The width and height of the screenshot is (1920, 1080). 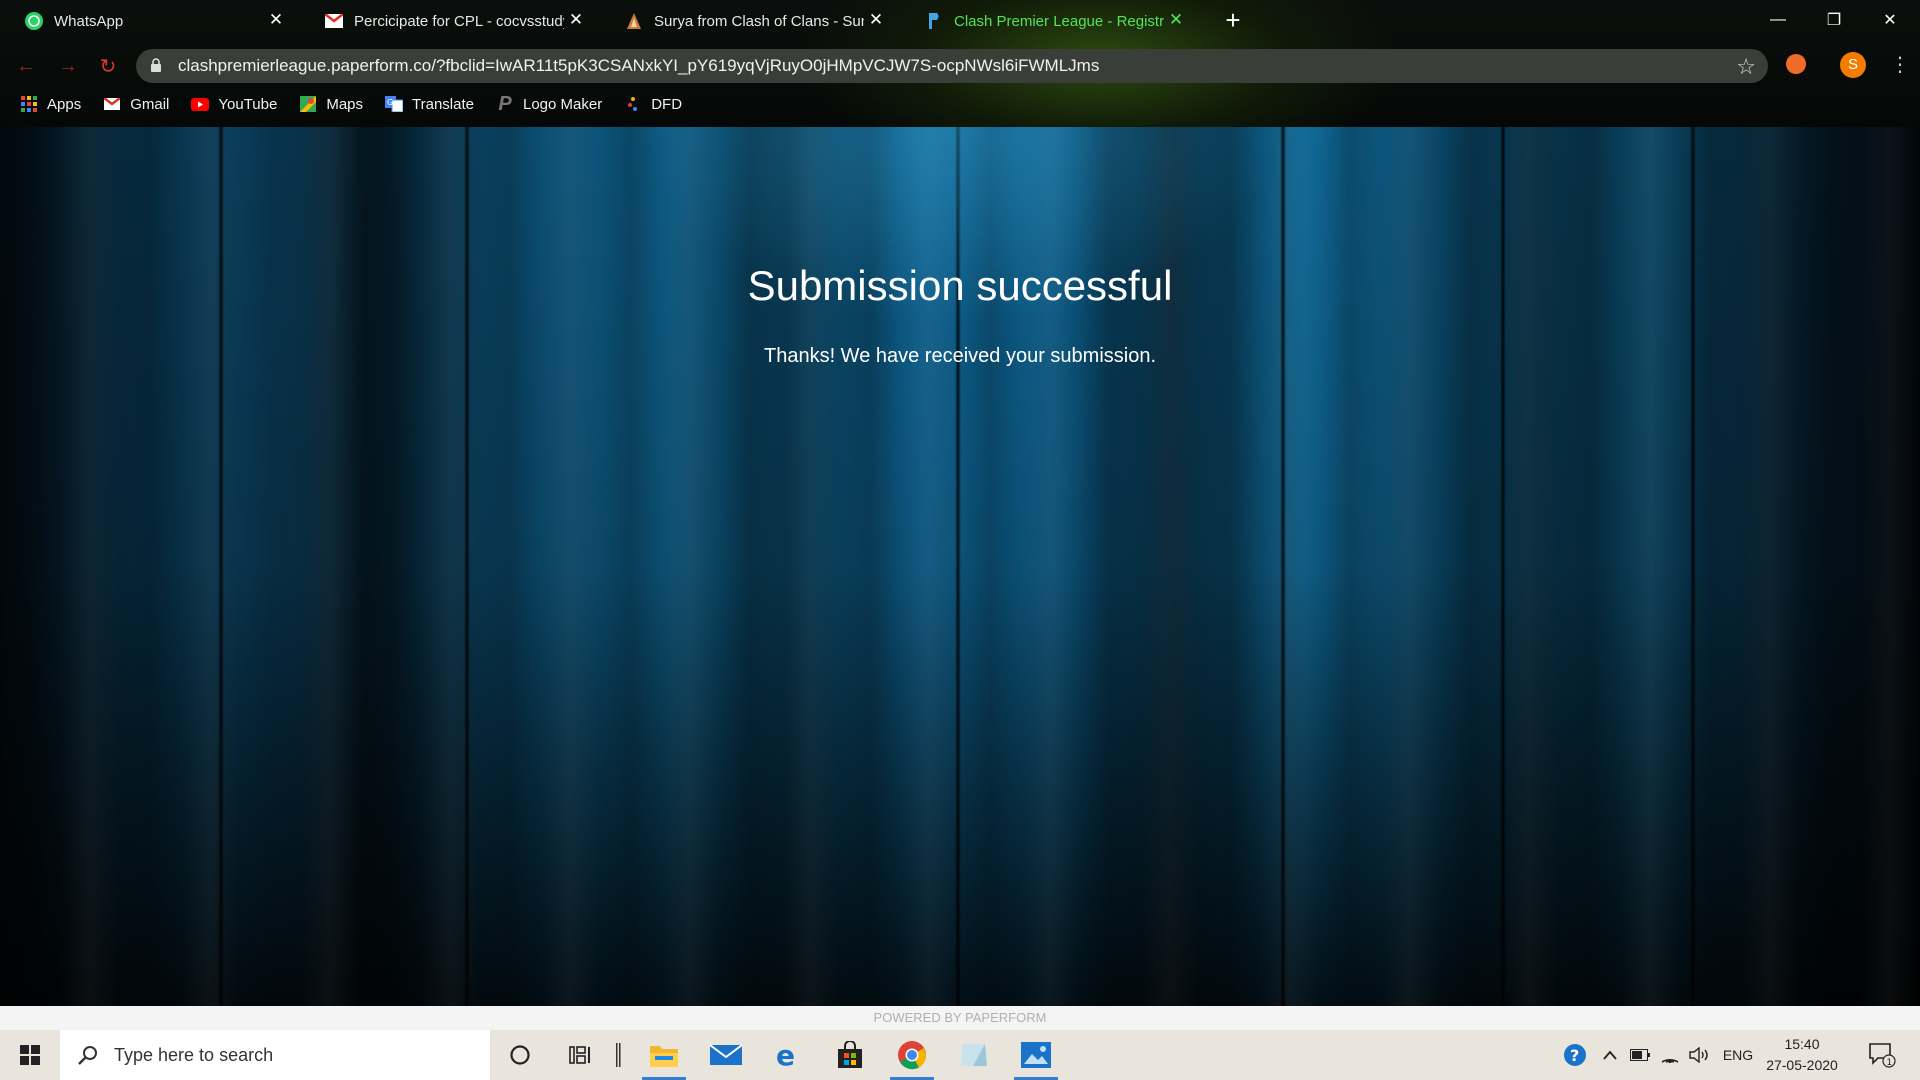 What do you see at coordinates (34, 21) in the screenshot?
I see `whatsapp-icon` at bounding box center [34, 21].